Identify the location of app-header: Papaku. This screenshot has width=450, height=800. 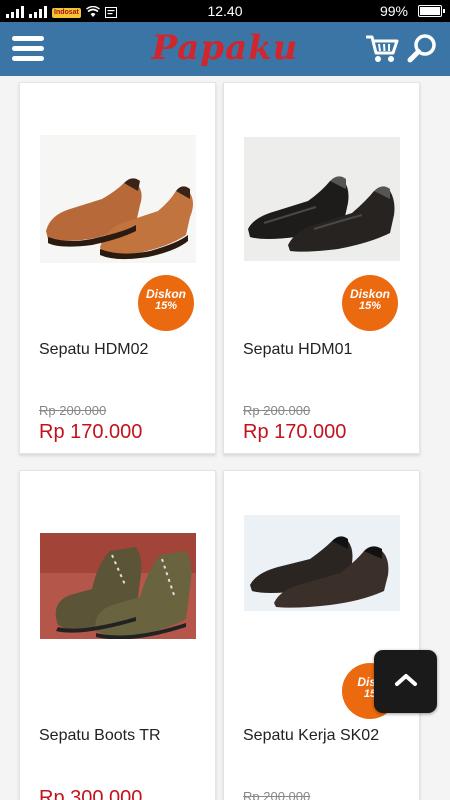
(225, 49).